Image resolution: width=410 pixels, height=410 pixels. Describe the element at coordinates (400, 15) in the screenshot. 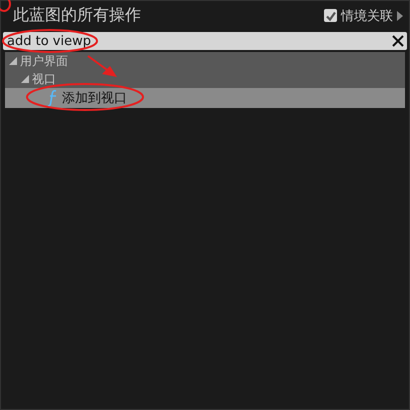

I see `expand-arrow-icon` at that location.